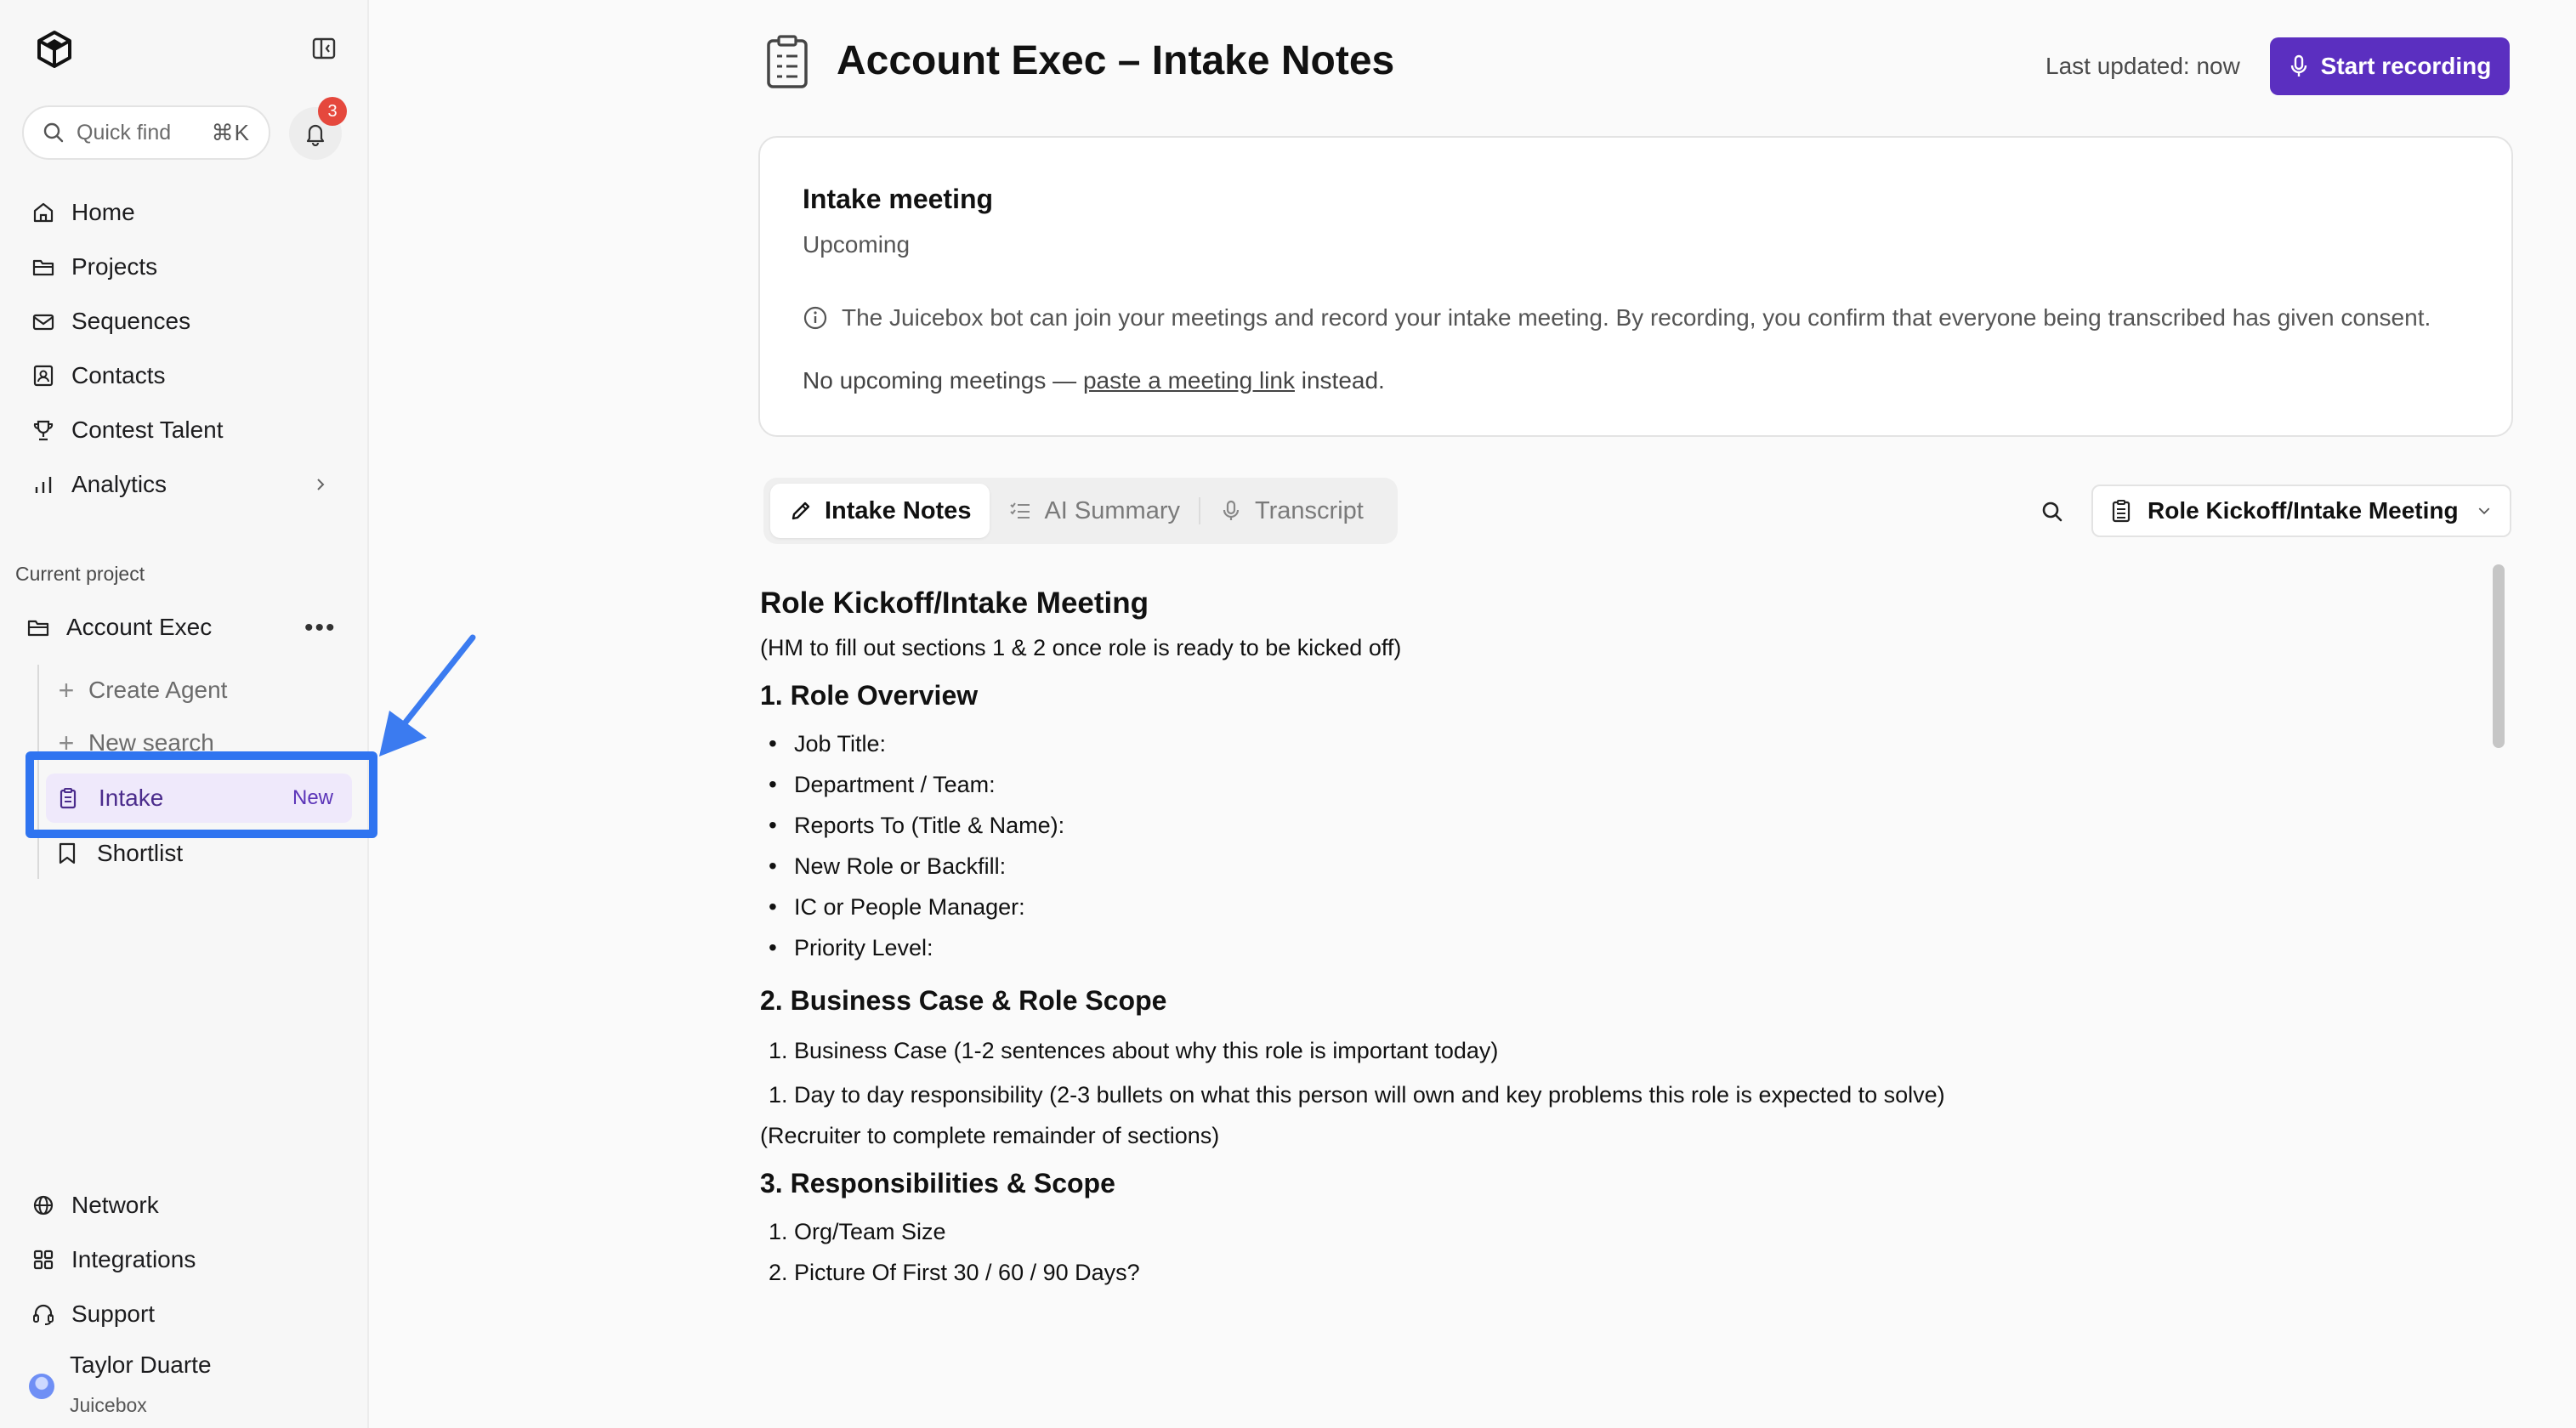 The width and height of the screenshot is (2576, 1428). I want to click on notification-count-badge: 3, so click(332, 111).